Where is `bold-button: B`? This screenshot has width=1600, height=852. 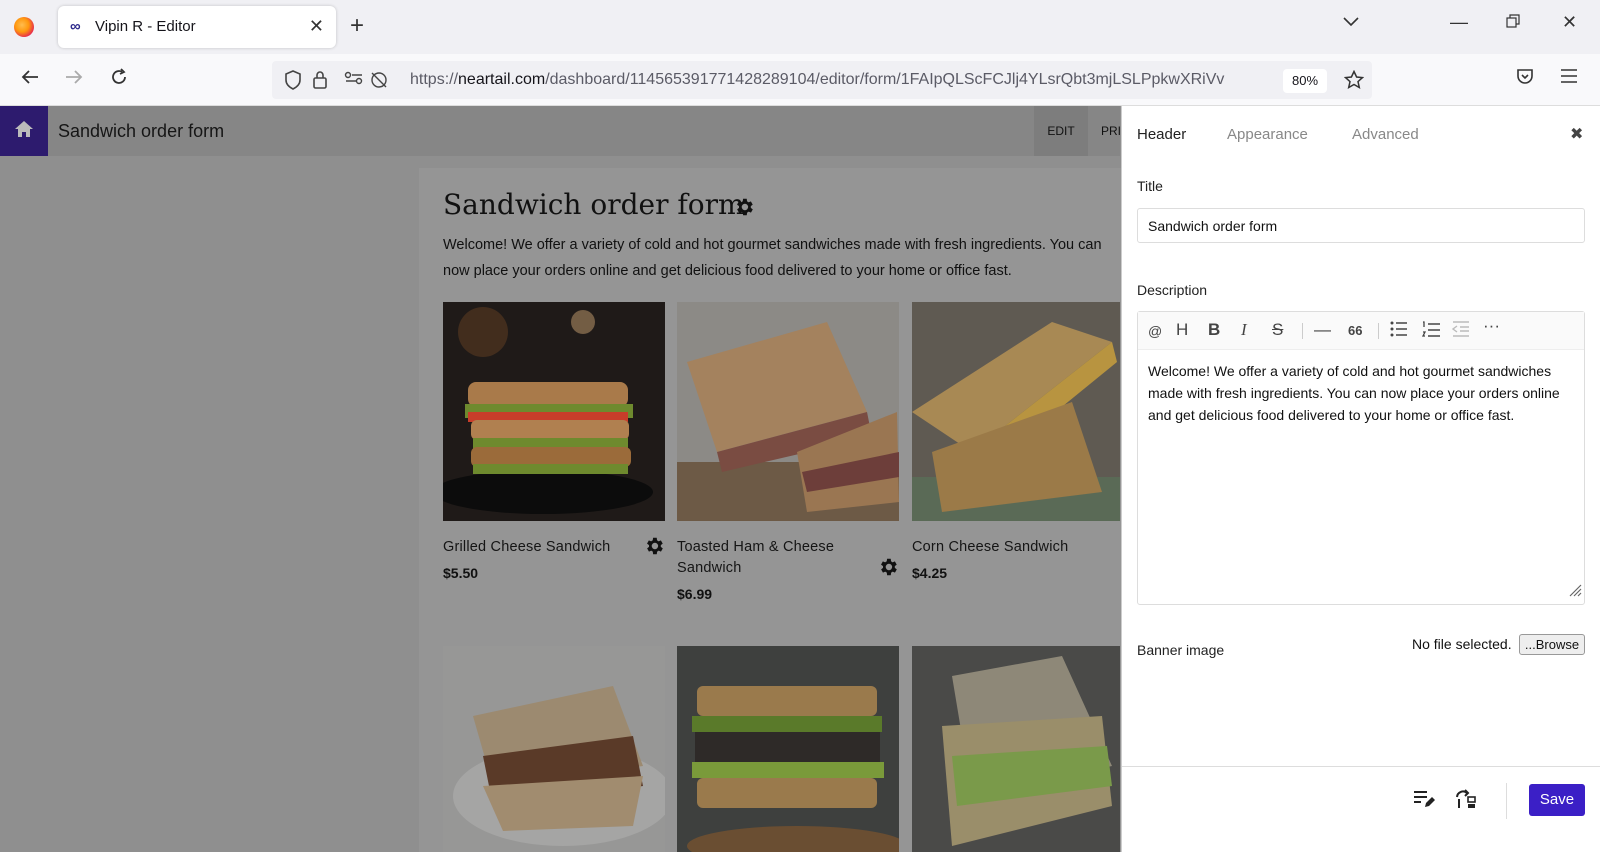 bold-button: B is located at coordinates (1214, 330).